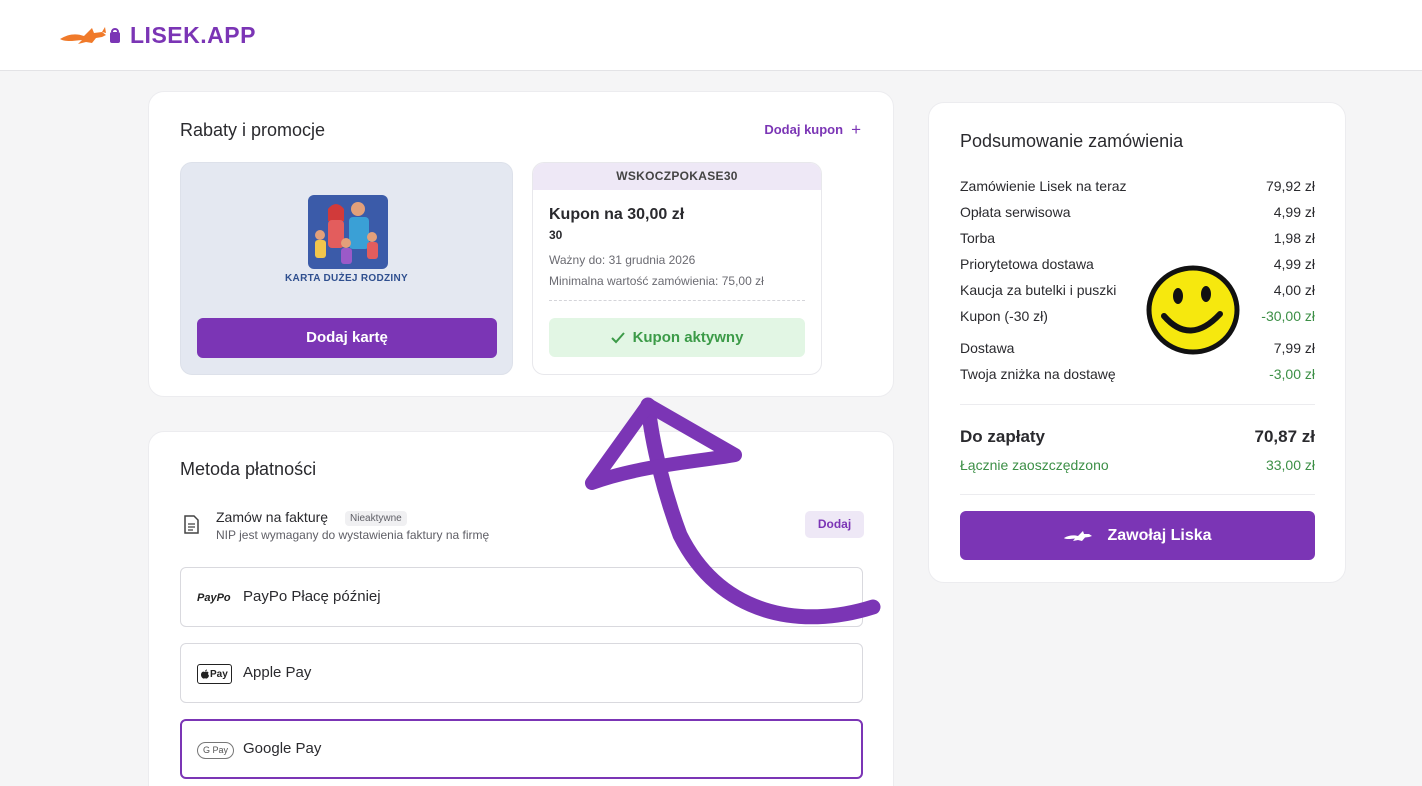  I want to click on add-invoice-button: Dodaj, so click(834, 524).